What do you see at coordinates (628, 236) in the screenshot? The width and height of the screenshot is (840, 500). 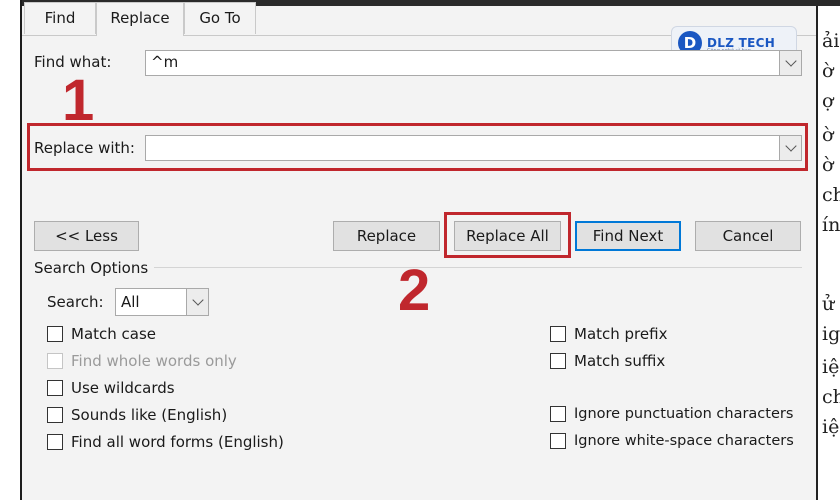 I see `find-next-button: Find Next` at bounding box center [628, 236].